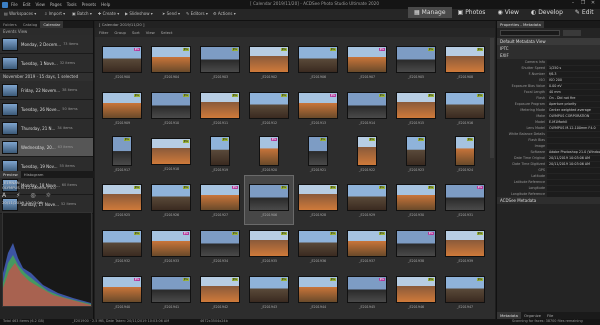 The height and width of the screenshot is (325, 600). I want to click on apply-button, so click(572, 33).